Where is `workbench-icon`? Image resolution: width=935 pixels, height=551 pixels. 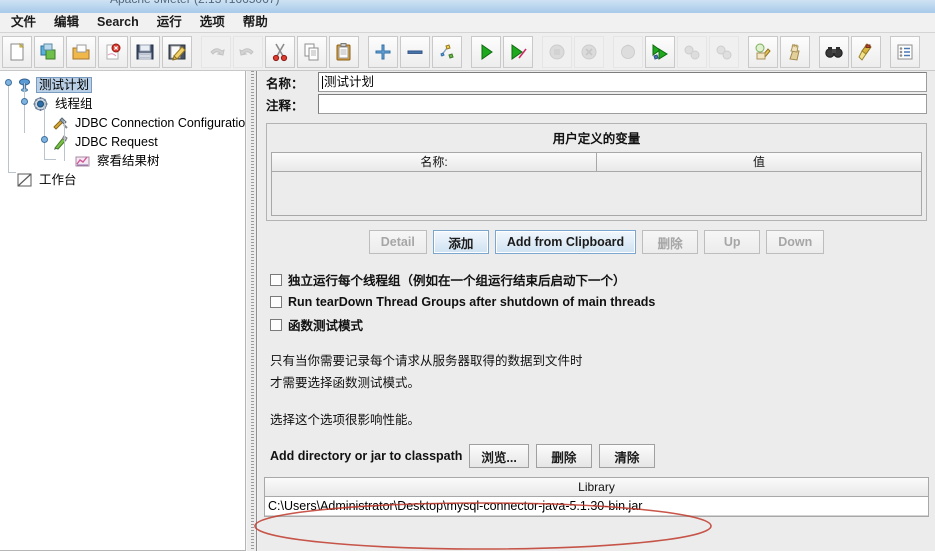
workbench-icon is located at coordinates (24, 180).